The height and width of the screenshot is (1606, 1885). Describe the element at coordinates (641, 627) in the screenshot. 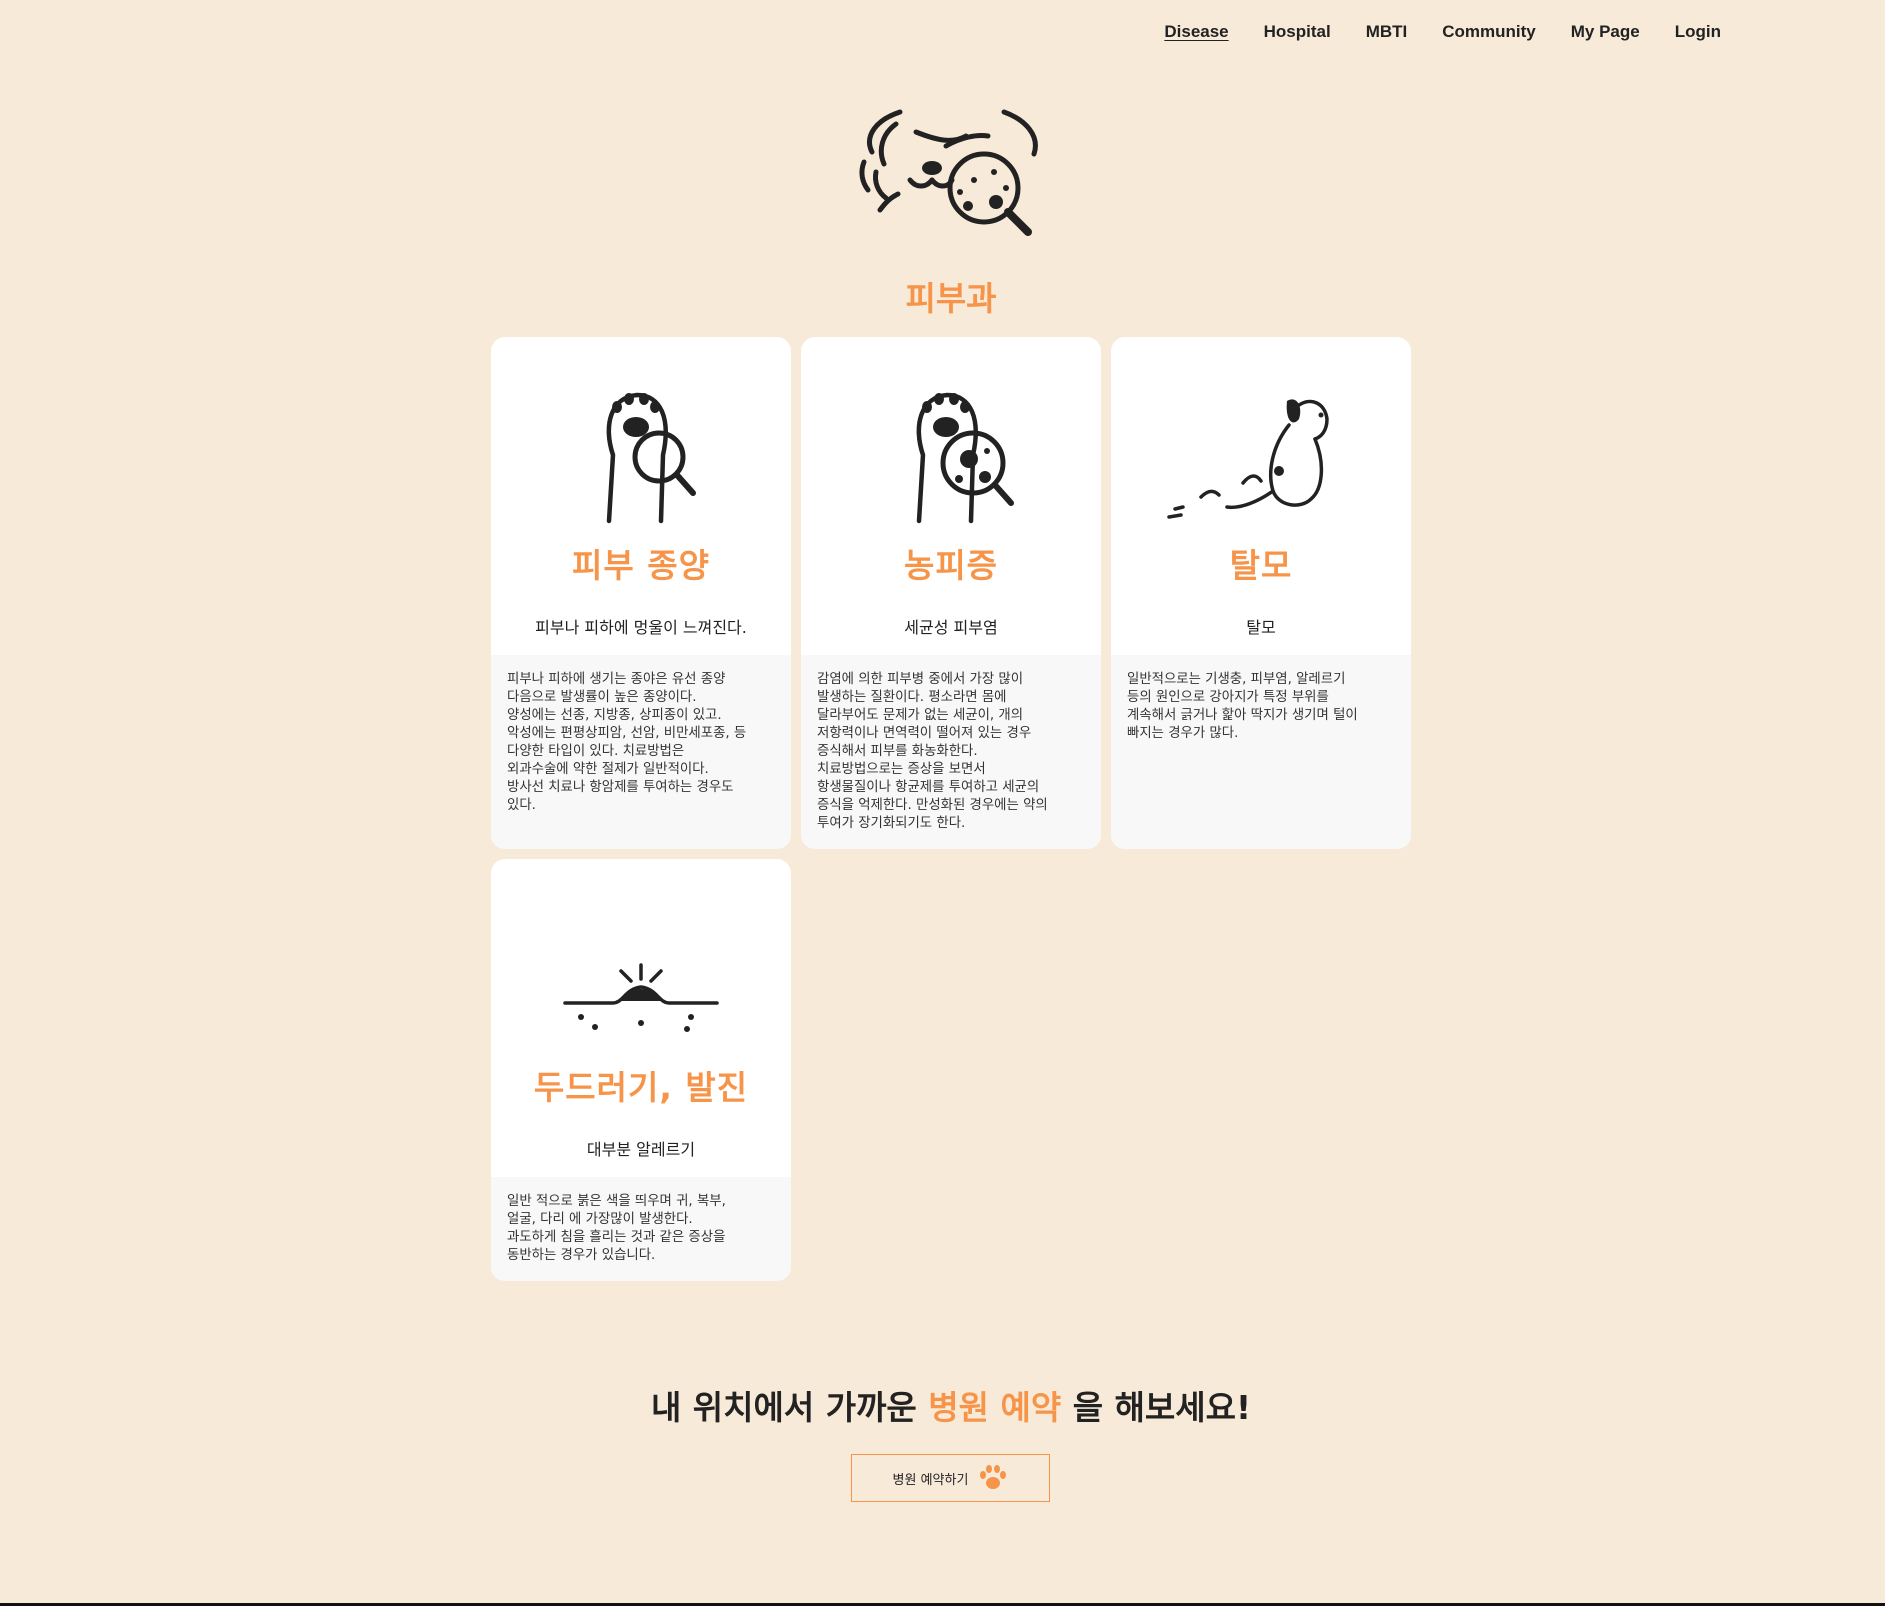

I see `card-subtitle: 피부나 피하에 멍울이 느껴진다.` at that location.